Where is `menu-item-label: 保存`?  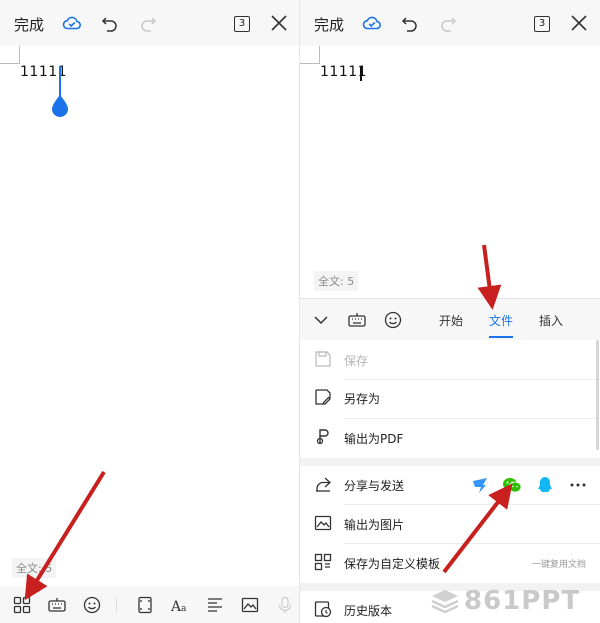
menu-item-label: 保存 is located at coordinates (356, 361).